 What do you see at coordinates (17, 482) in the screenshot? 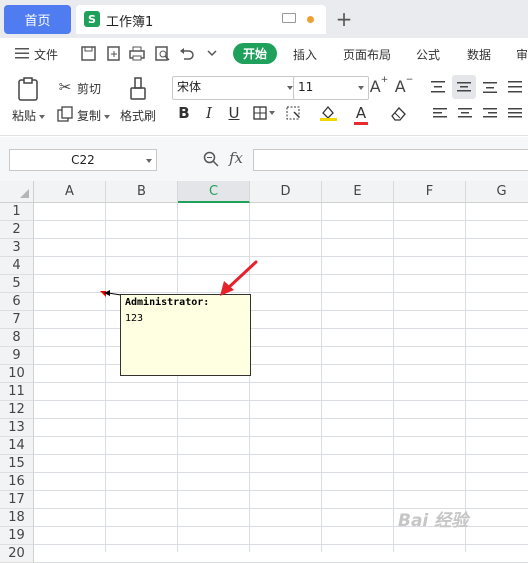
I see `row-header: 16` at bounding box center [17, 482].